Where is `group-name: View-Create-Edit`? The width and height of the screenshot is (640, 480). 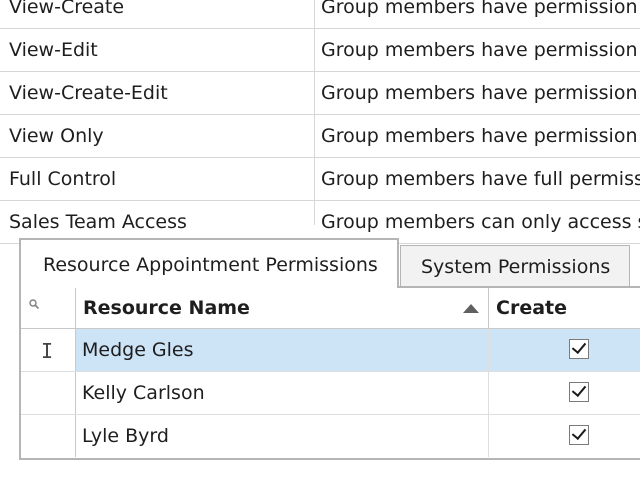
group-name: View-Create-Edit is located at coordinates (88, 93).